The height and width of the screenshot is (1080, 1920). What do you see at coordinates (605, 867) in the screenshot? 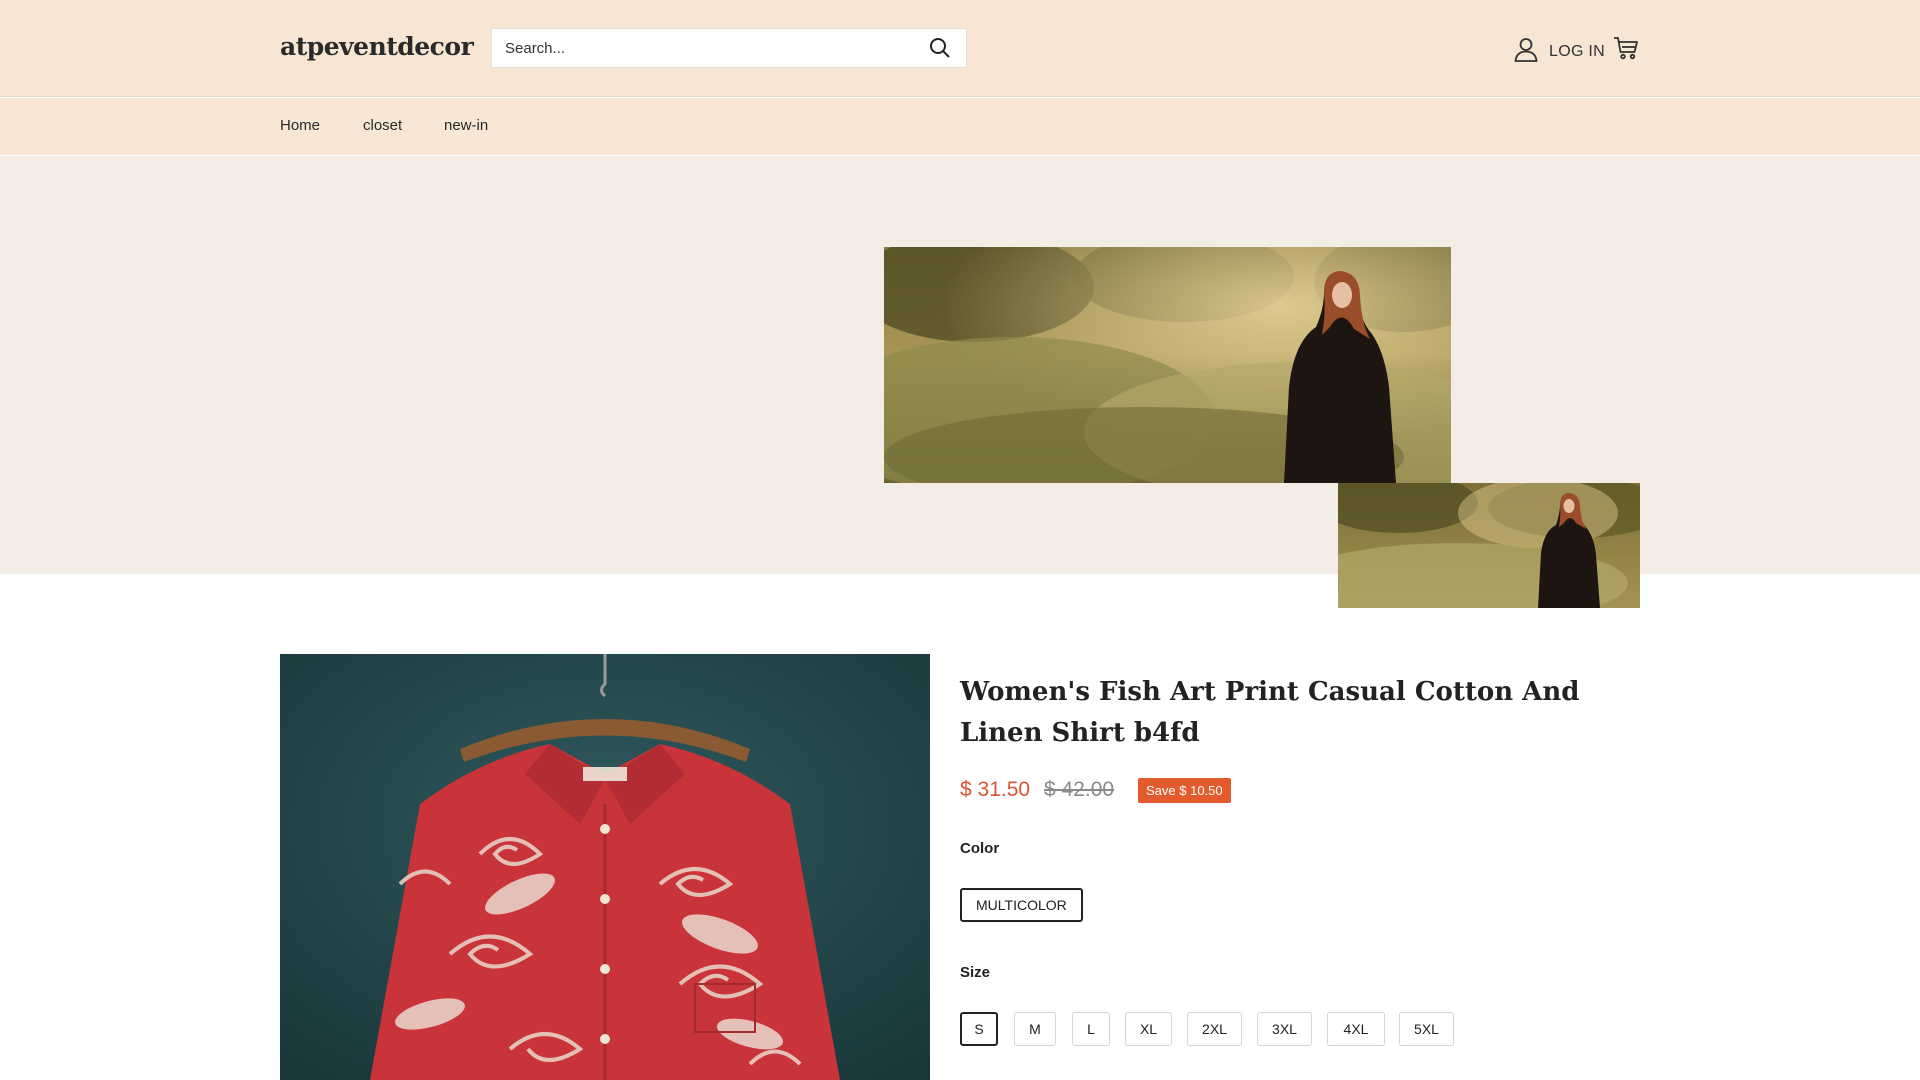
I see `product-main-image` at bounding box center [605, 867].